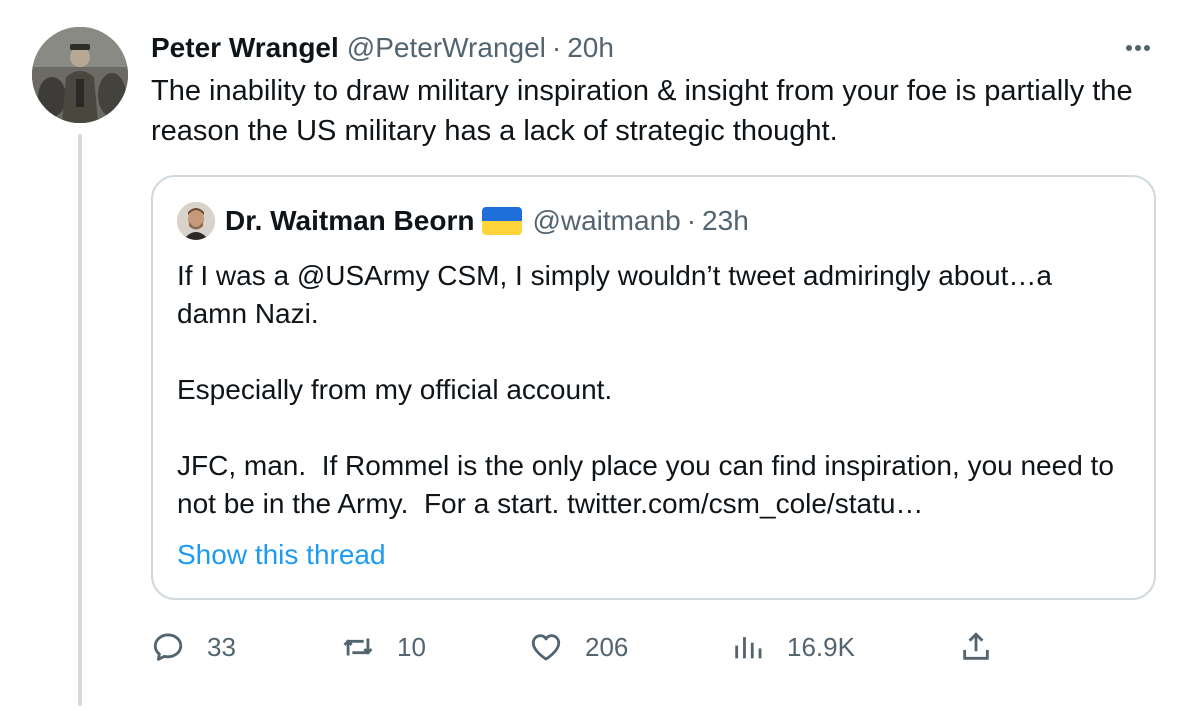  What do you see at coordinates (748, 648) in the screenshot?
I see `views-icon` at bounding box center [748, 648].